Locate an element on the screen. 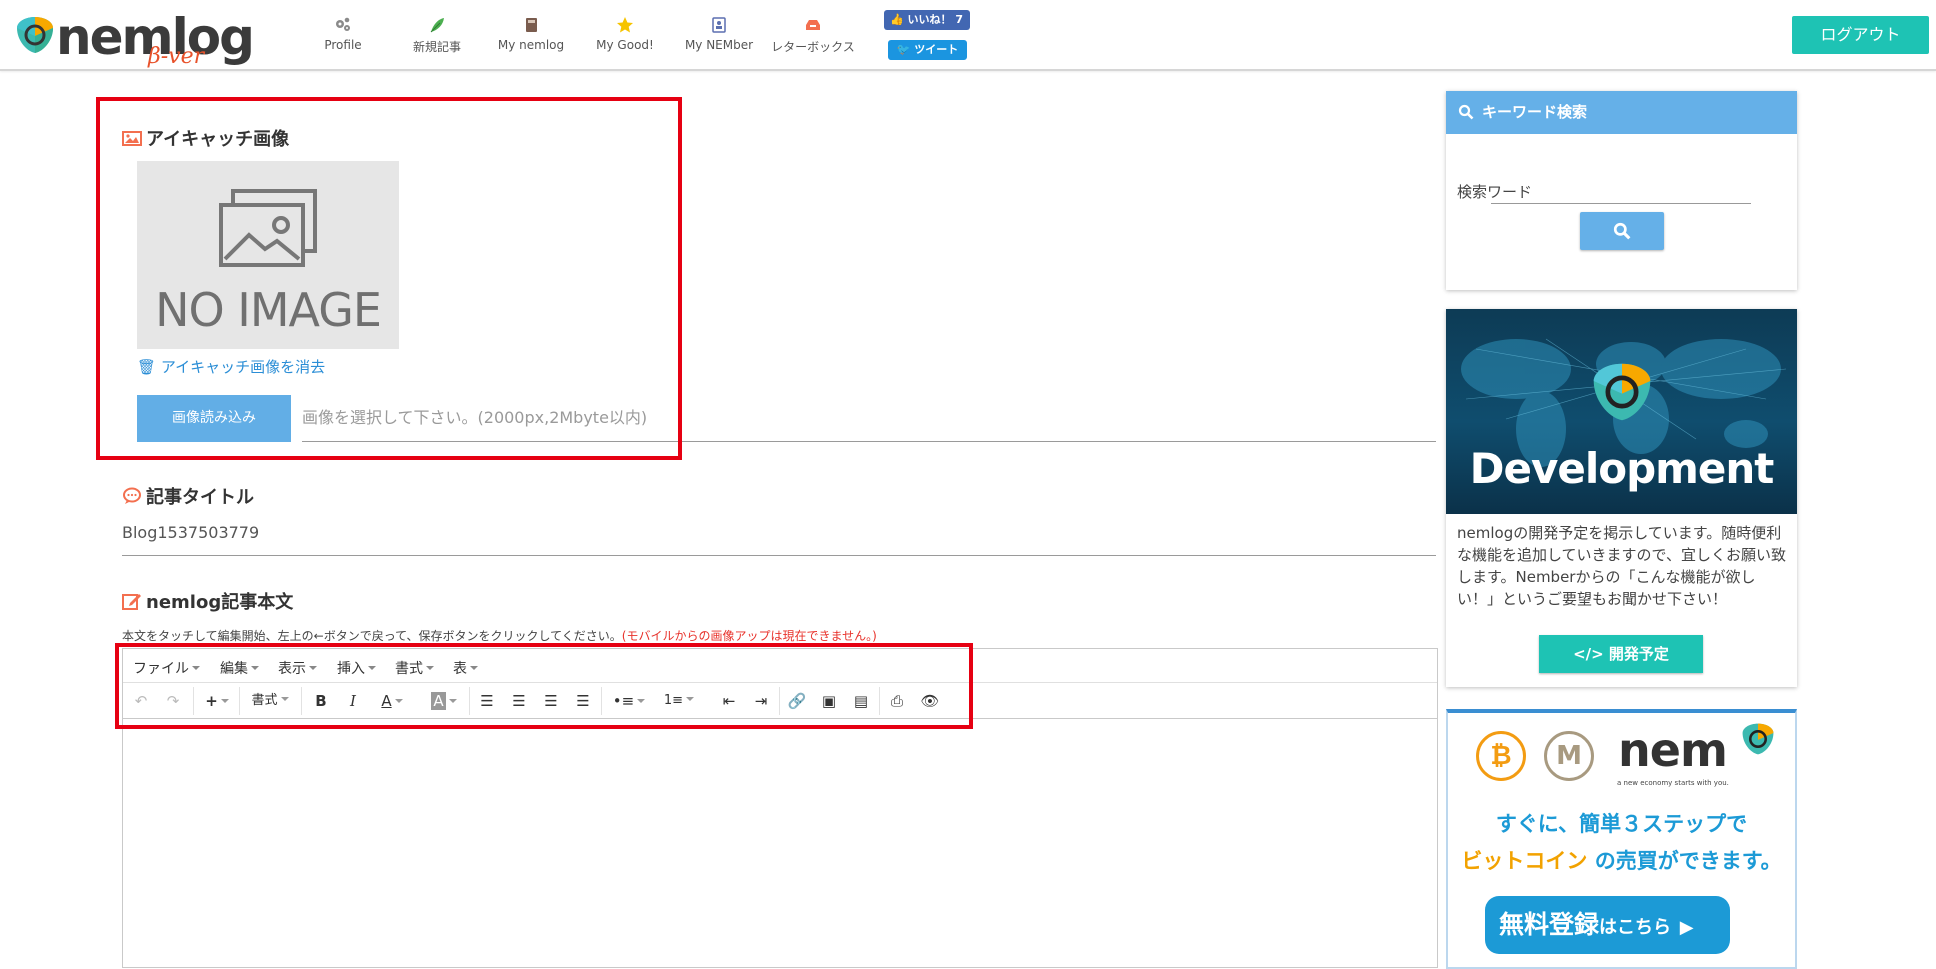 This screenshot has height=969, width=1936. logout-button: ログアウト is located at coordinates (1860, 35).